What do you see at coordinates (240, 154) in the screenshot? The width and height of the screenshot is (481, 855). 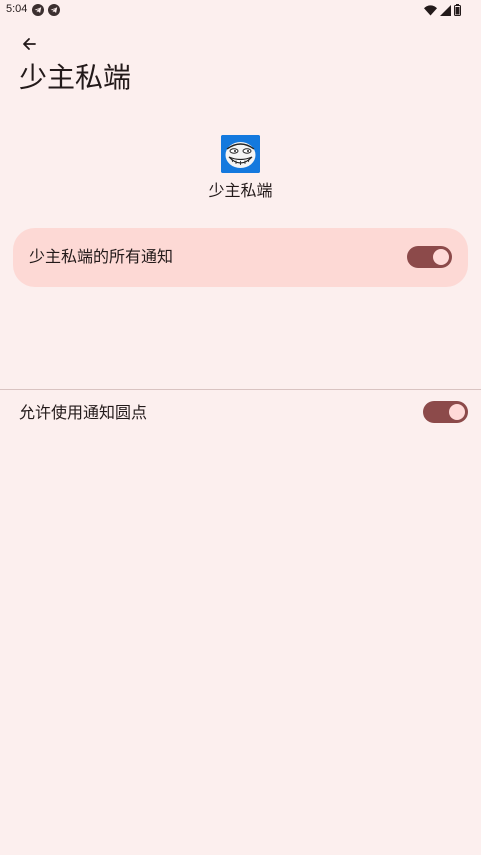 I see `app-trollface-icon` at bounding box center [240, 154].